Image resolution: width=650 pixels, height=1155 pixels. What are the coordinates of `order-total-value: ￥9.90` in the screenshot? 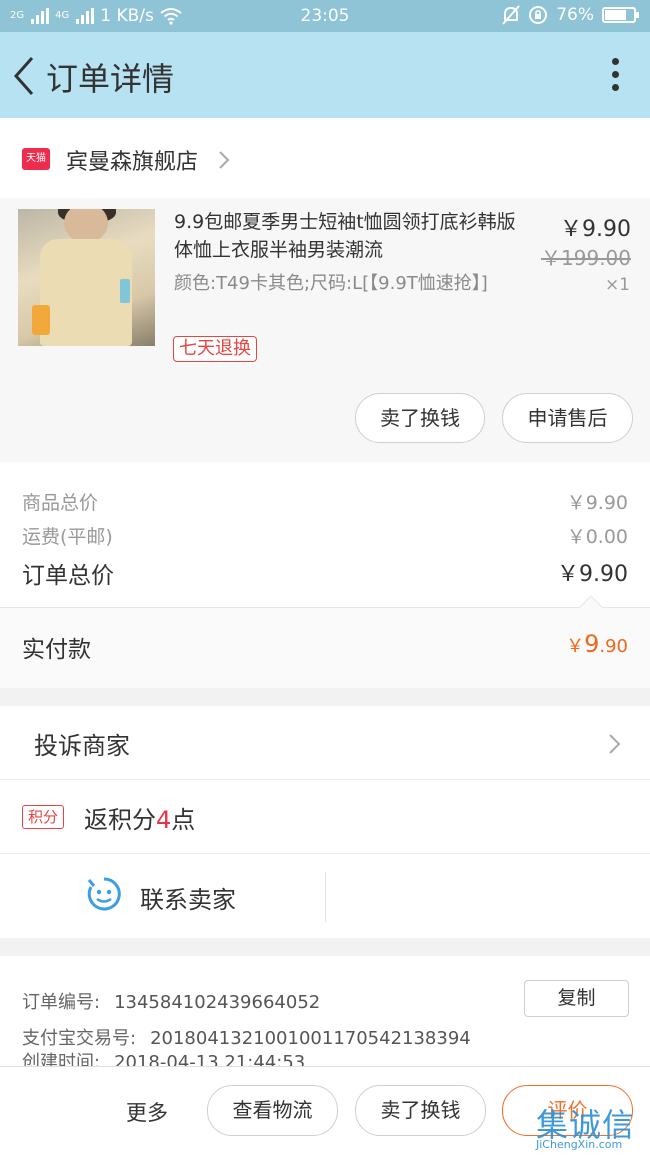 It's located at (592, 574).